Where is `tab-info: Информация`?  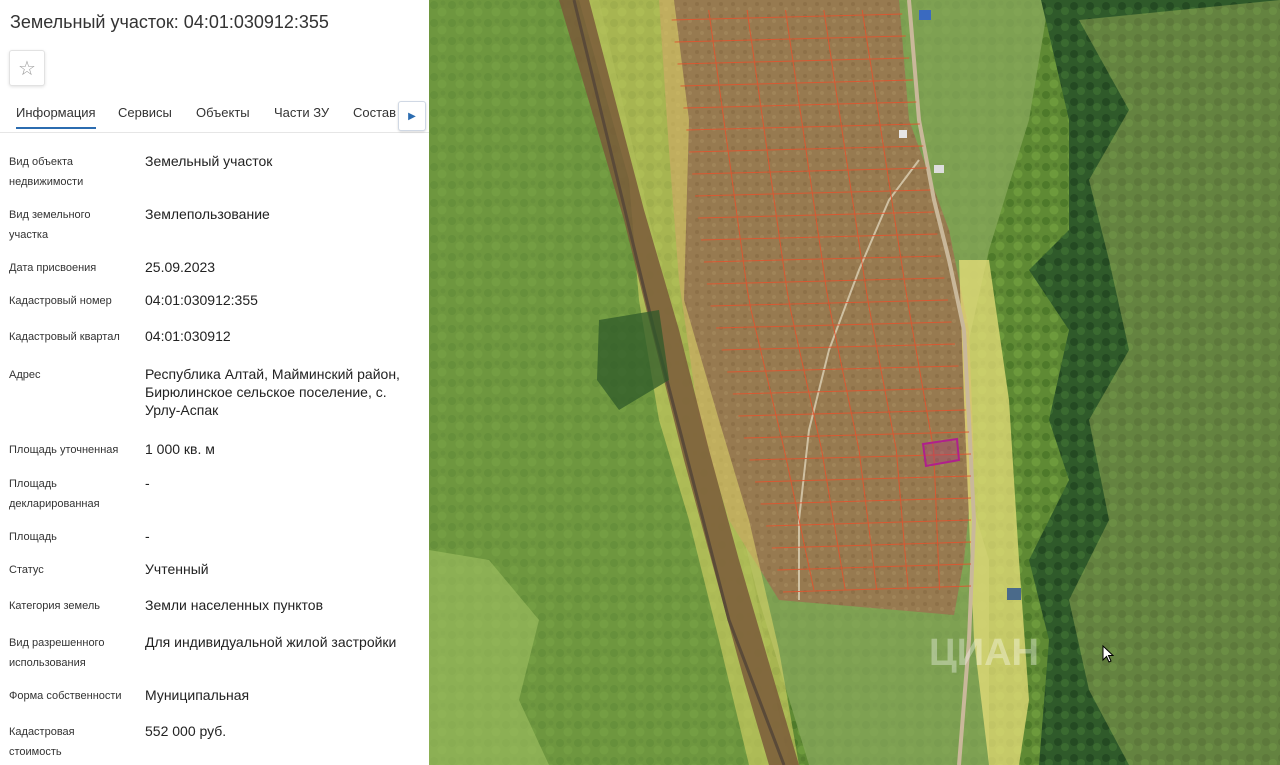
tab-info: Информация is located at coordinates (56, 117).